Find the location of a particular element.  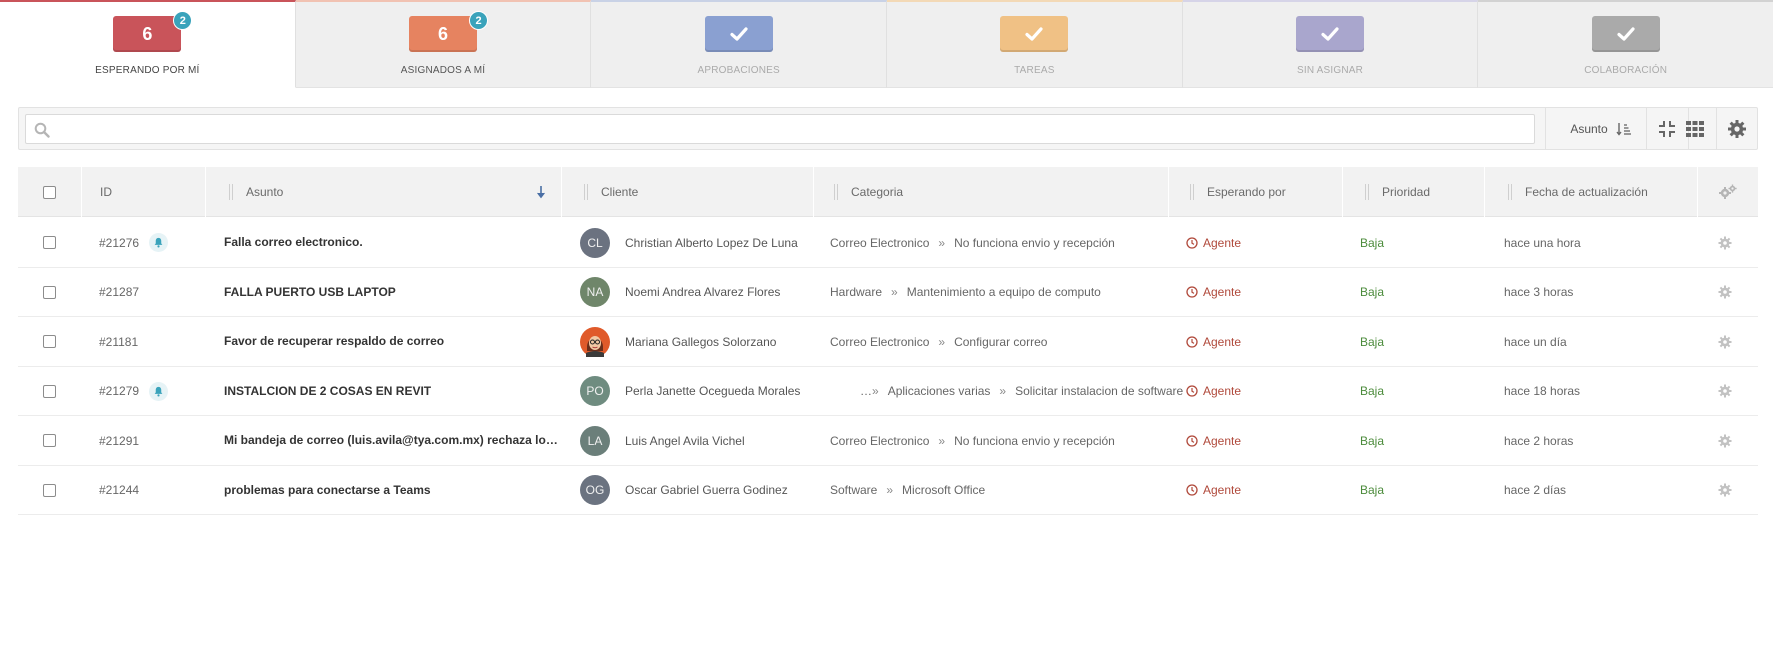

client-name: Perla Janette Ocegueda Morales is located at coordinates (712, 391).